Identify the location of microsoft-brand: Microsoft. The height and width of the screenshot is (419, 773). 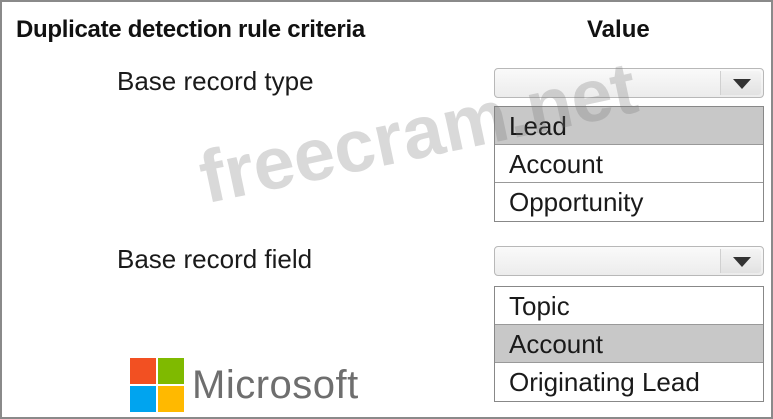
(244, 385).